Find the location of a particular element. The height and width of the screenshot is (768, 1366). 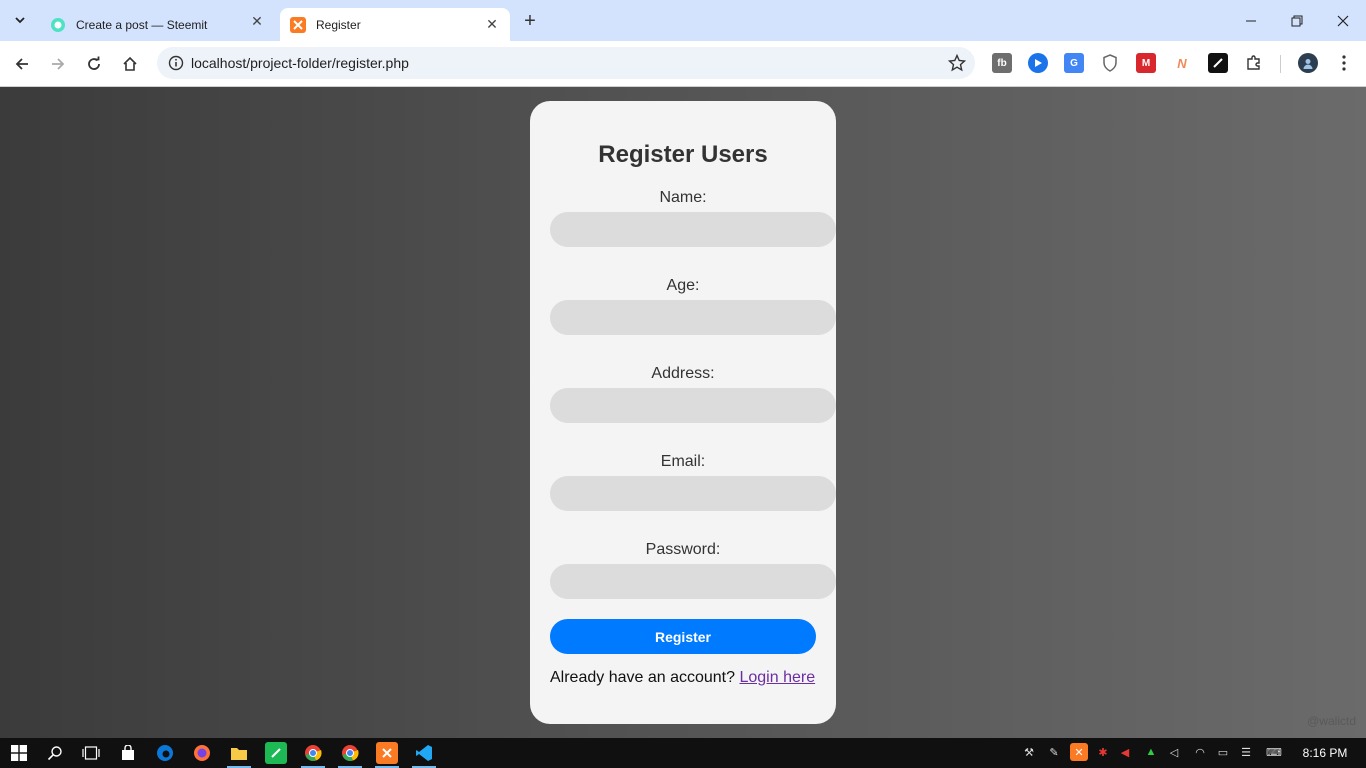

tray-app-icon: ✎ is located at coordinates (1054, 752).